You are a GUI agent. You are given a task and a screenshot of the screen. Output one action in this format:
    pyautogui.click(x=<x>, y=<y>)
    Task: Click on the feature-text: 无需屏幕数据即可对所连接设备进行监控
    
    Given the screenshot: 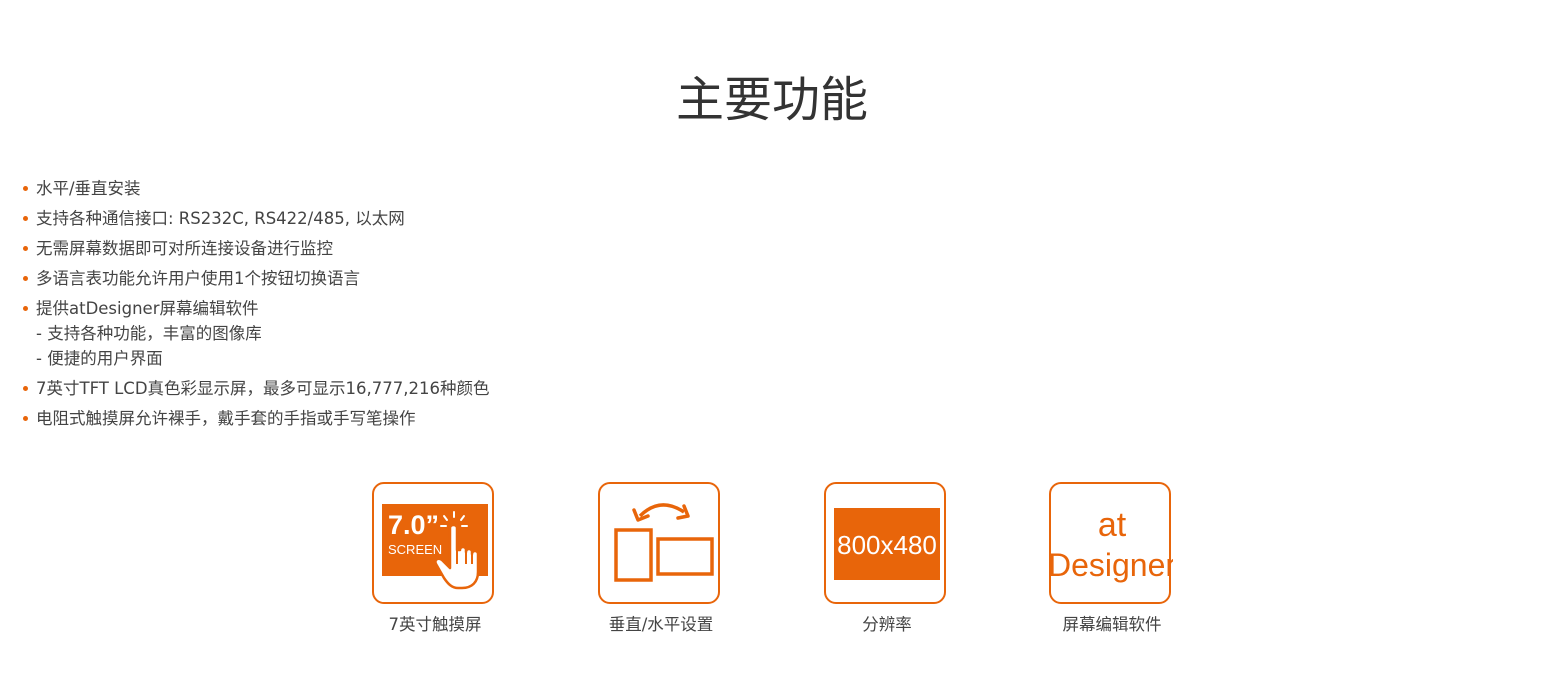 What is the action you would take?
    pyautogui.click(x=184, y=248)
    